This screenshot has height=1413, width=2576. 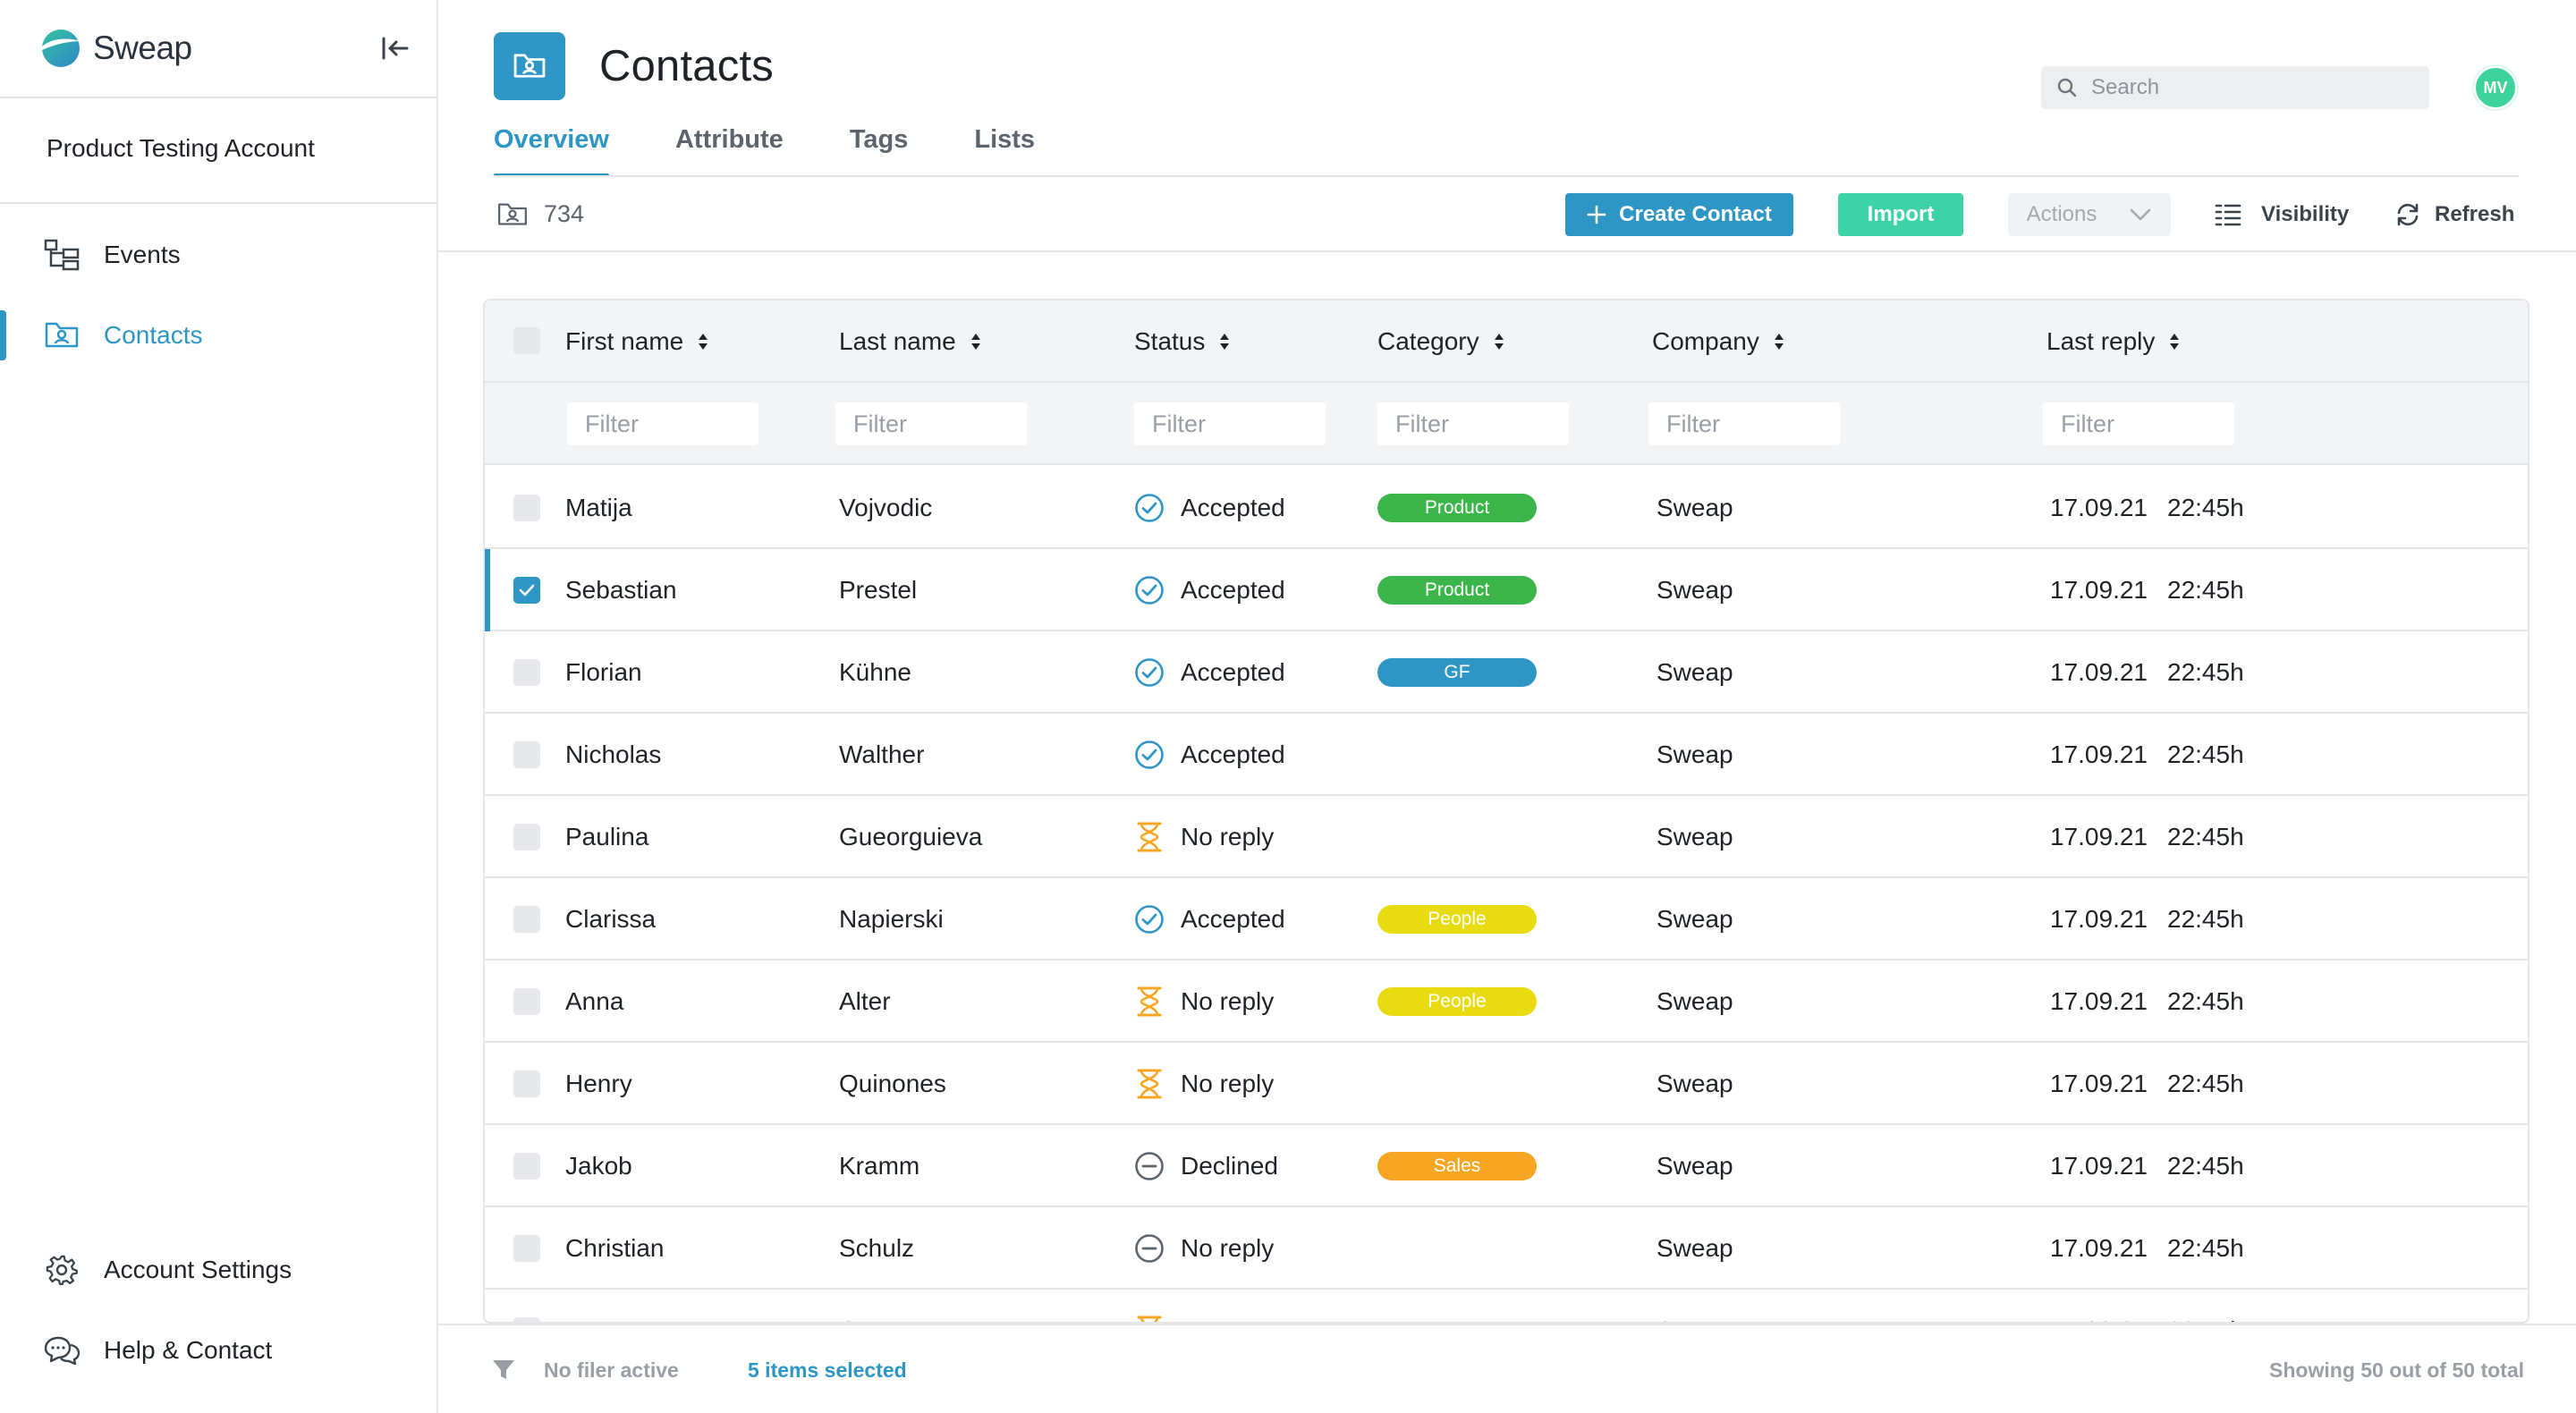 I want to click on column-label: Last name, so click(x=897, y=341).